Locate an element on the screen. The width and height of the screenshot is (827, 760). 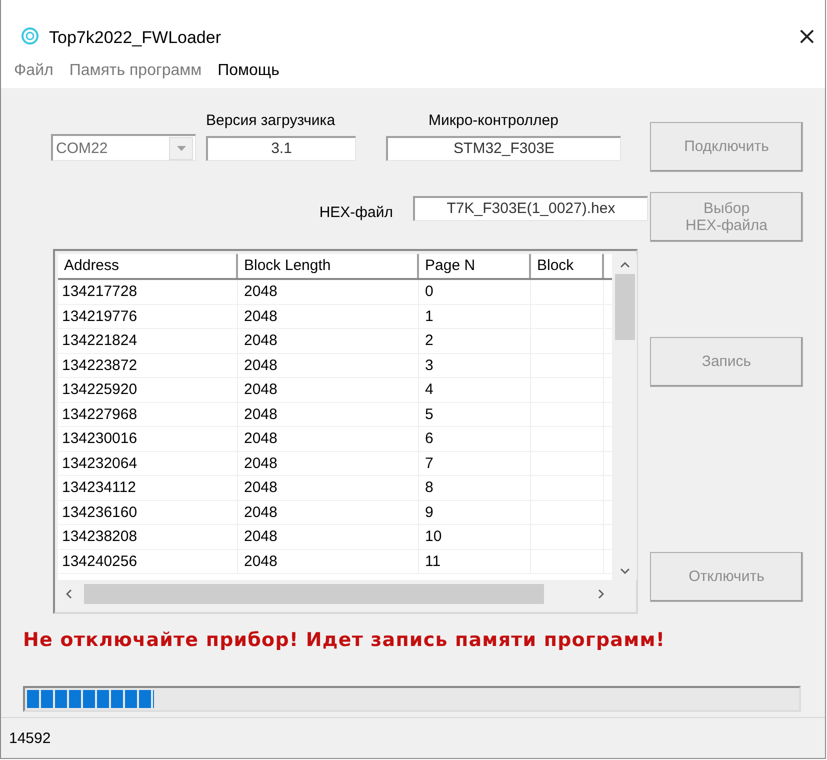
table-cell: 3 is located at coordinates (475, 365).